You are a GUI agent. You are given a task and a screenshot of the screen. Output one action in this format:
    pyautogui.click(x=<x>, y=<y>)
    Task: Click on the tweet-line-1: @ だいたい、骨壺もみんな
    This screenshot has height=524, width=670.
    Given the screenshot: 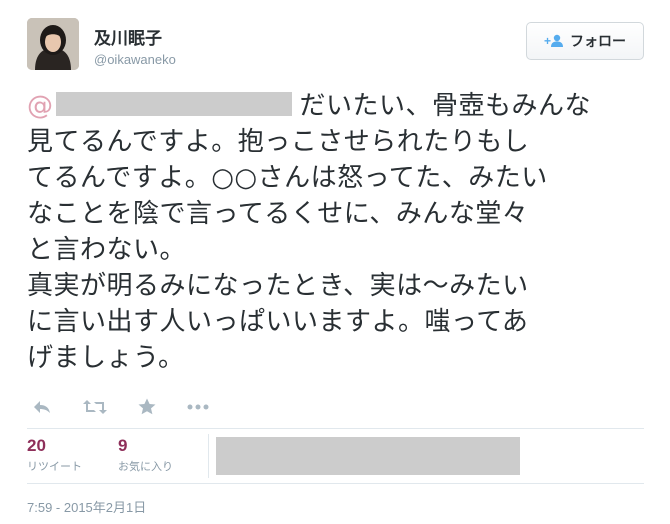 What is the action you would take?
    pyautogui.click(x=337, y=106)
    